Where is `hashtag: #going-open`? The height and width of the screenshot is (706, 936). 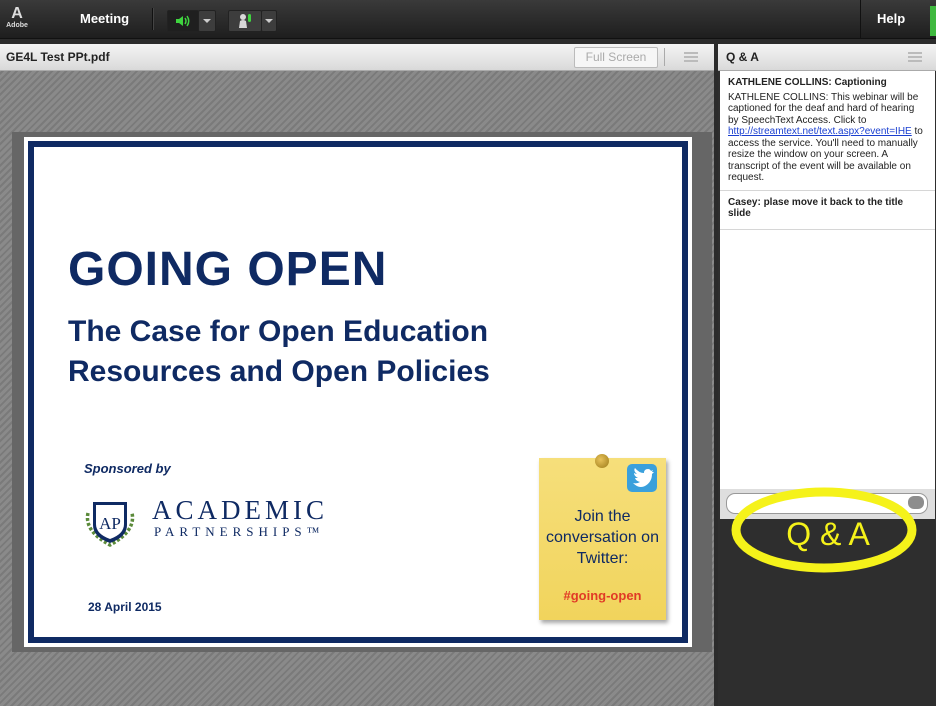
hashtag: #going-open is located at coordinates (602, 595).